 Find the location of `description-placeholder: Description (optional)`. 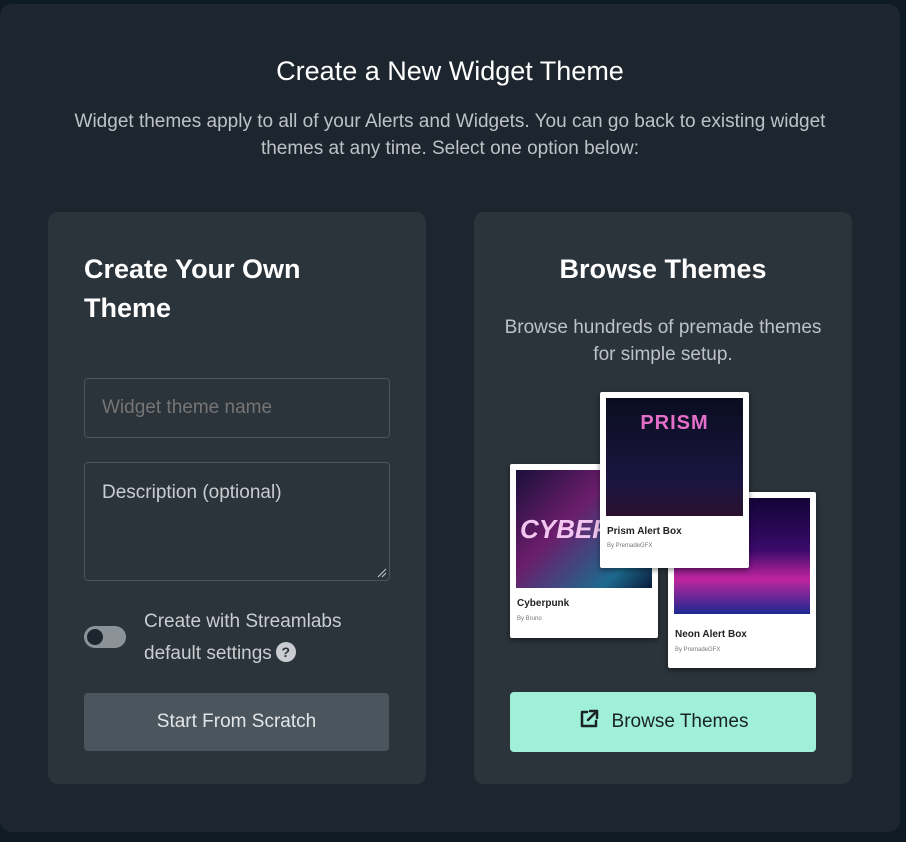

description-placeholder: Description (optional) is located at coordinates (192, 492).